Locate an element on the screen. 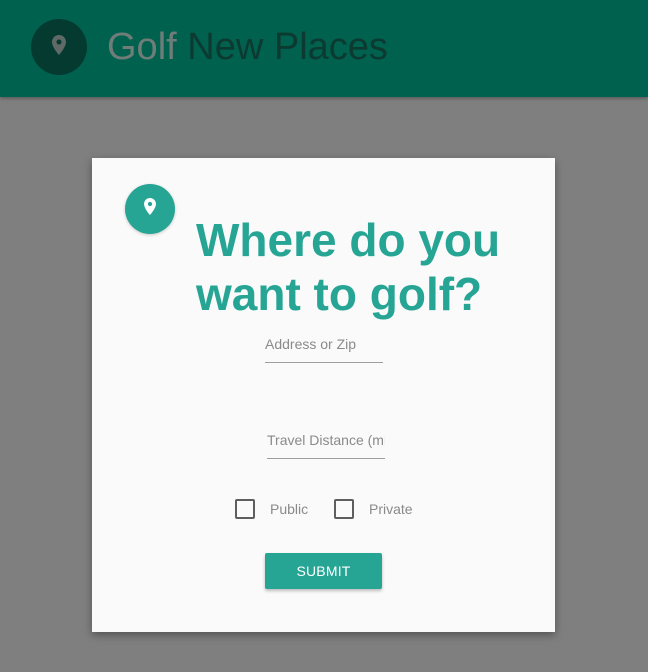 The width and height of the screenshot is (648, 672). app-title: Golf New Places is located at coordinates (247, 47).